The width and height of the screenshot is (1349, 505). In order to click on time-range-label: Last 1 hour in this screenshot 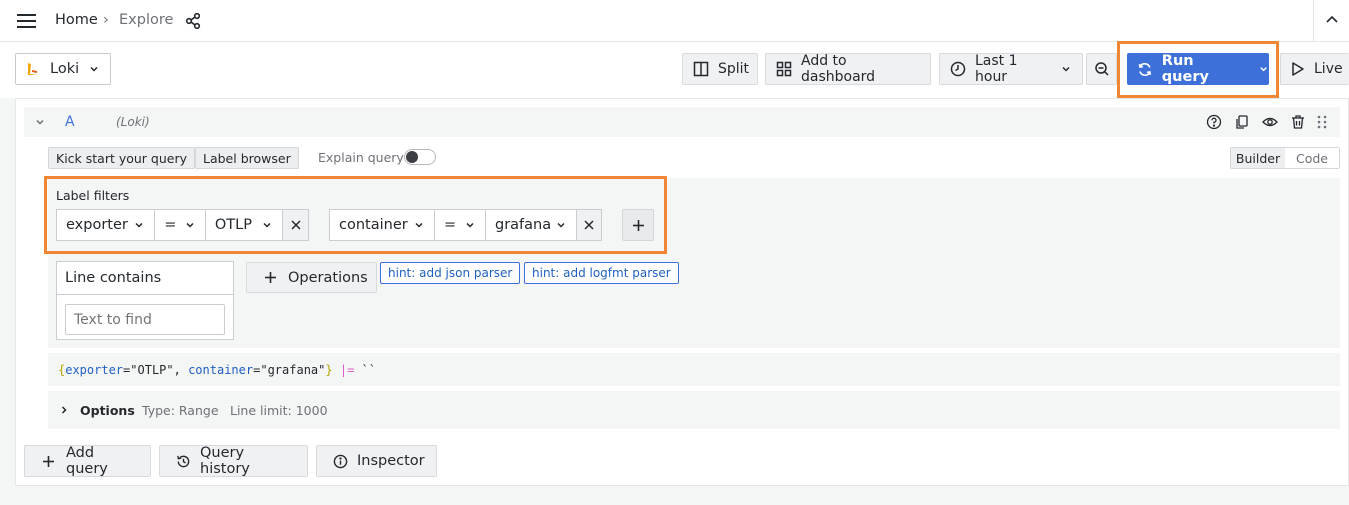, I will do `click(996, 69)`.